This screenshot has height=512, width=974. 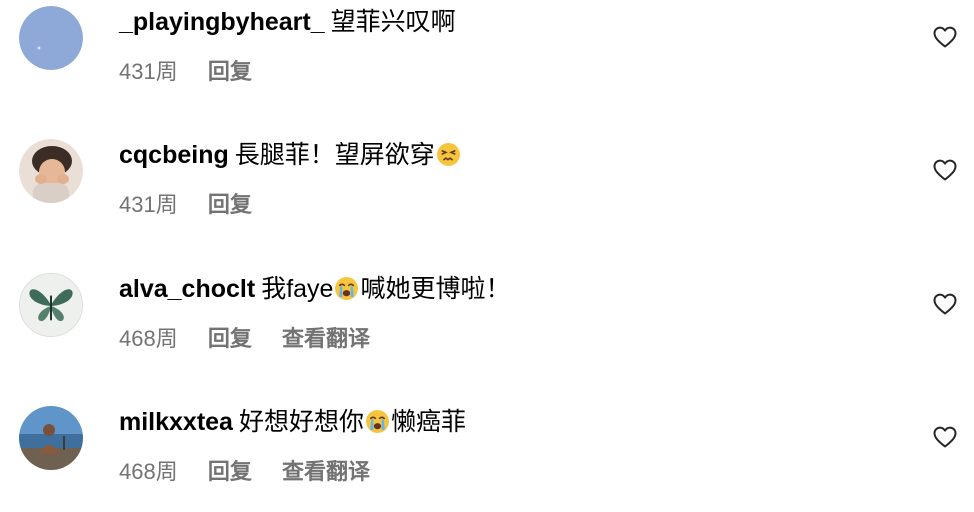 I want to click on comment-username: _playingbyheart_, so click(x=222, y=22).